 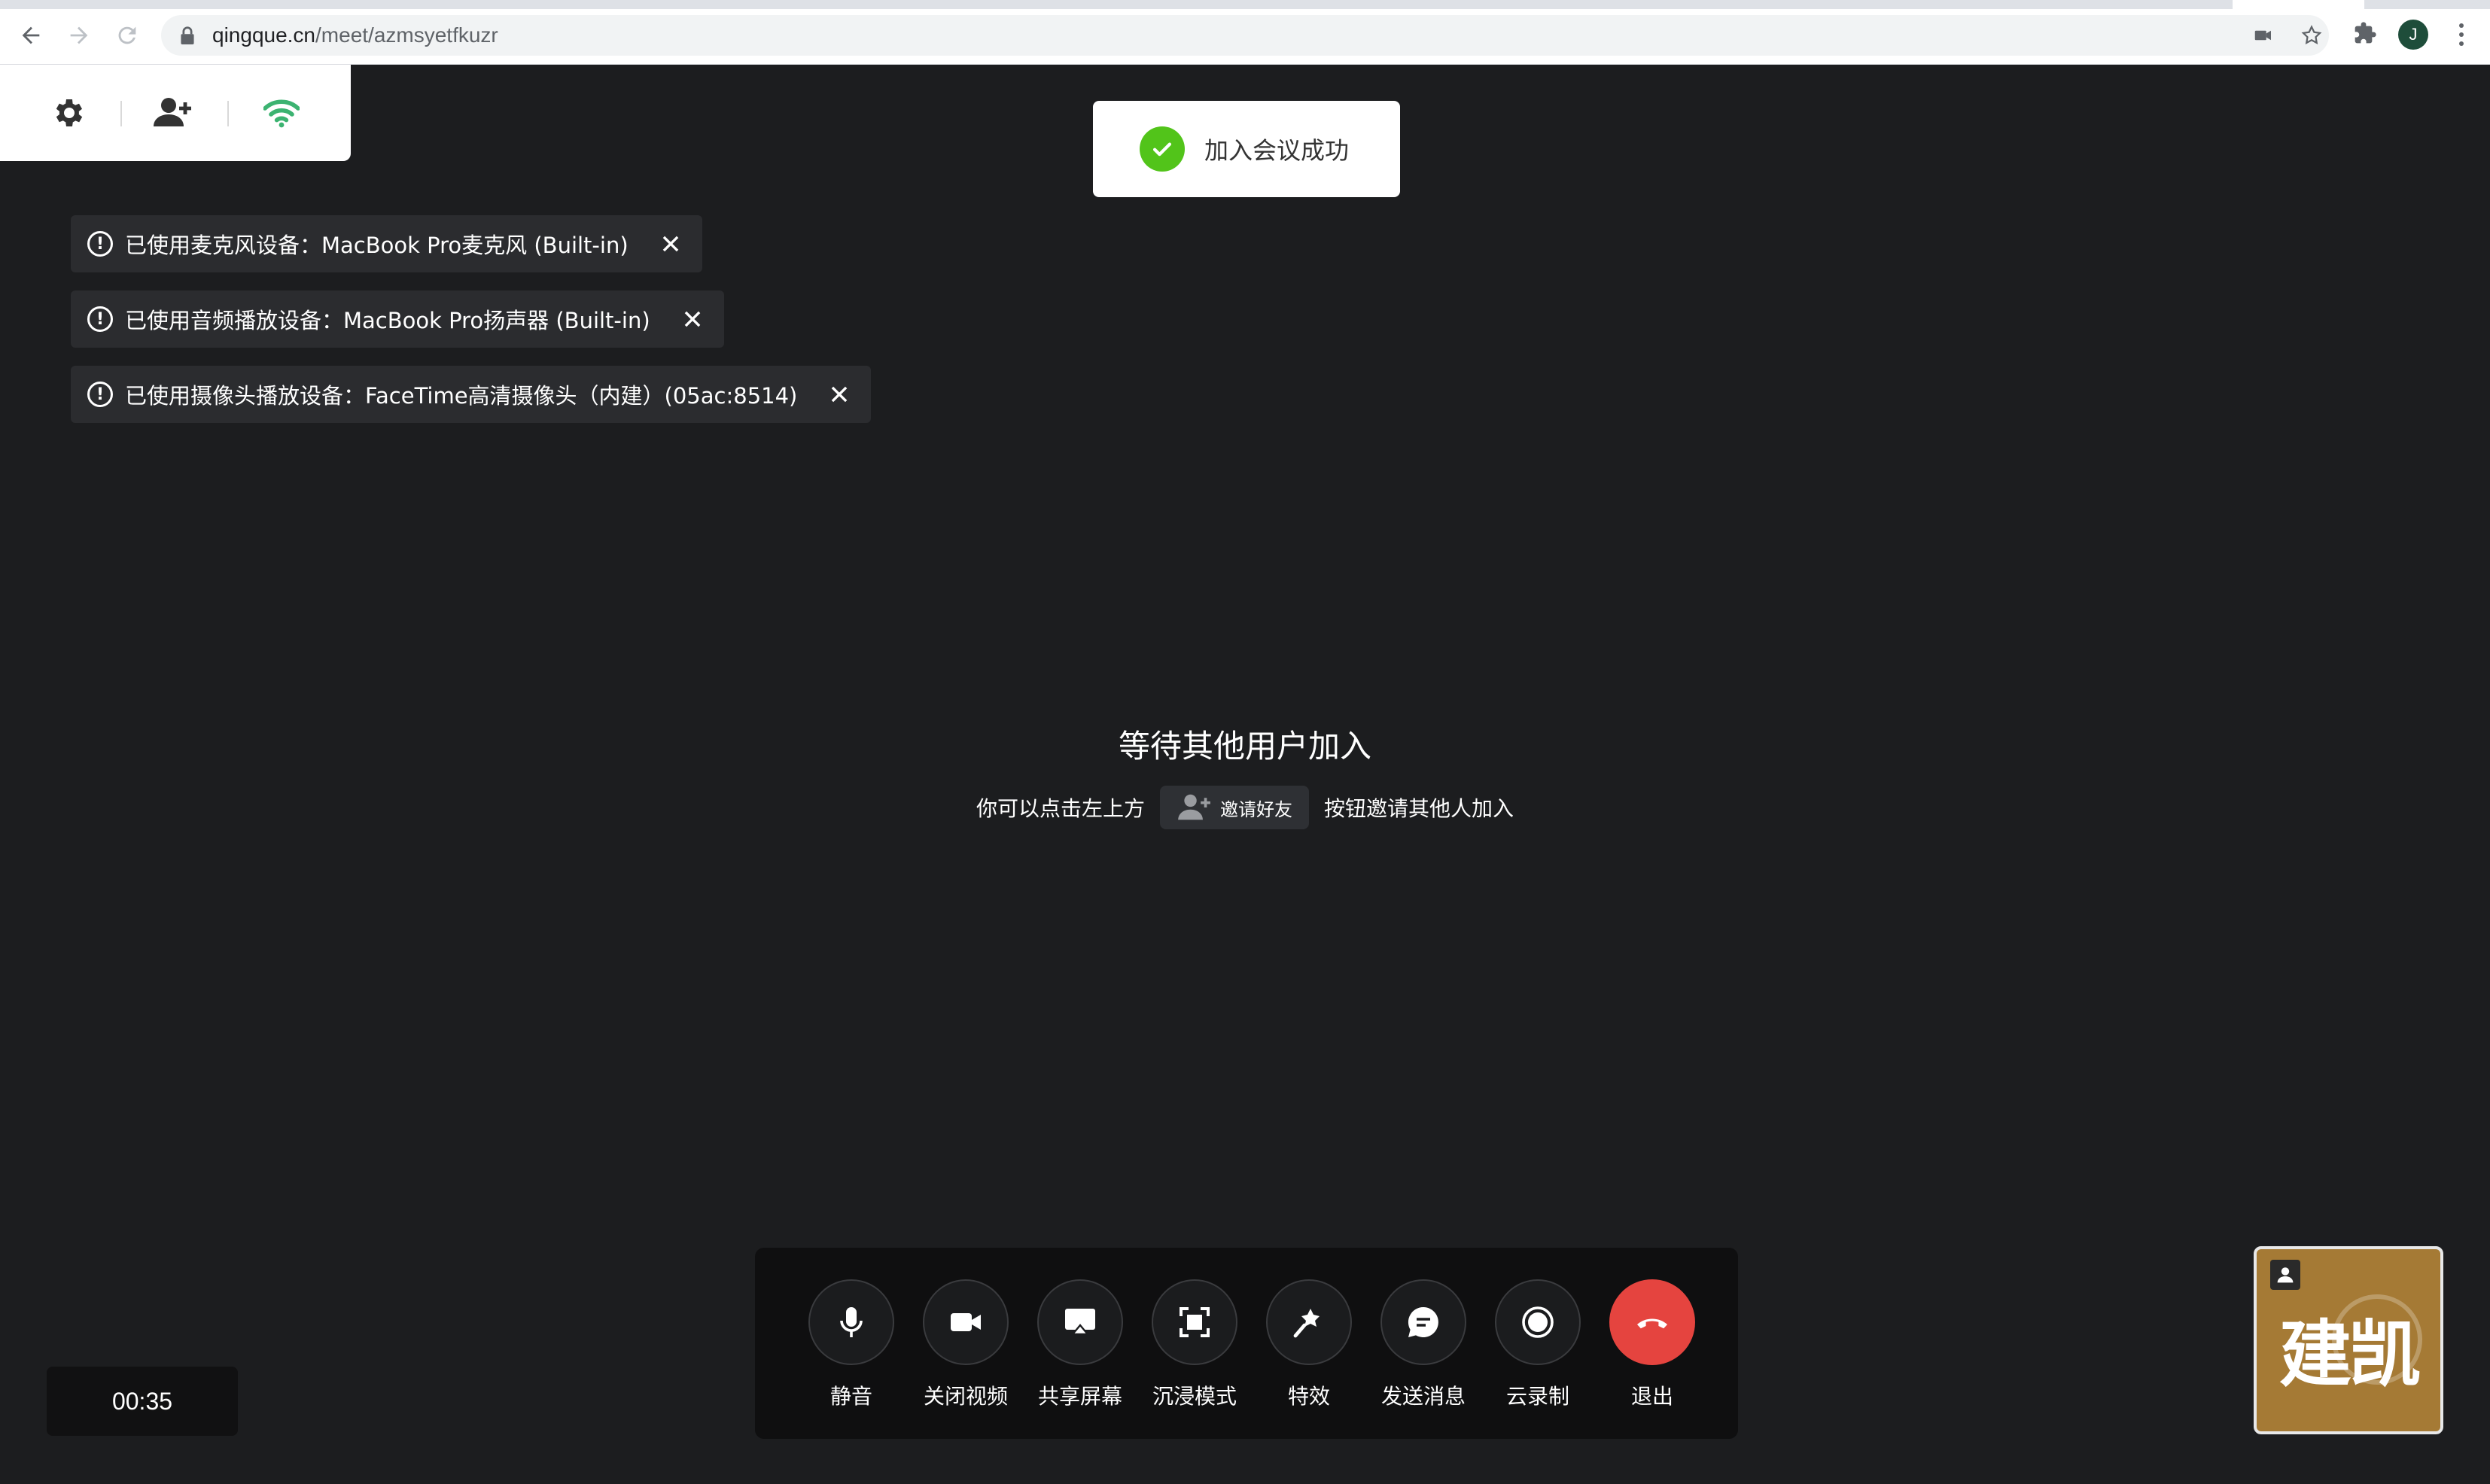 I want to click on immersive-mode-label: 沉浸模式, so click(x=1194, y=1396).